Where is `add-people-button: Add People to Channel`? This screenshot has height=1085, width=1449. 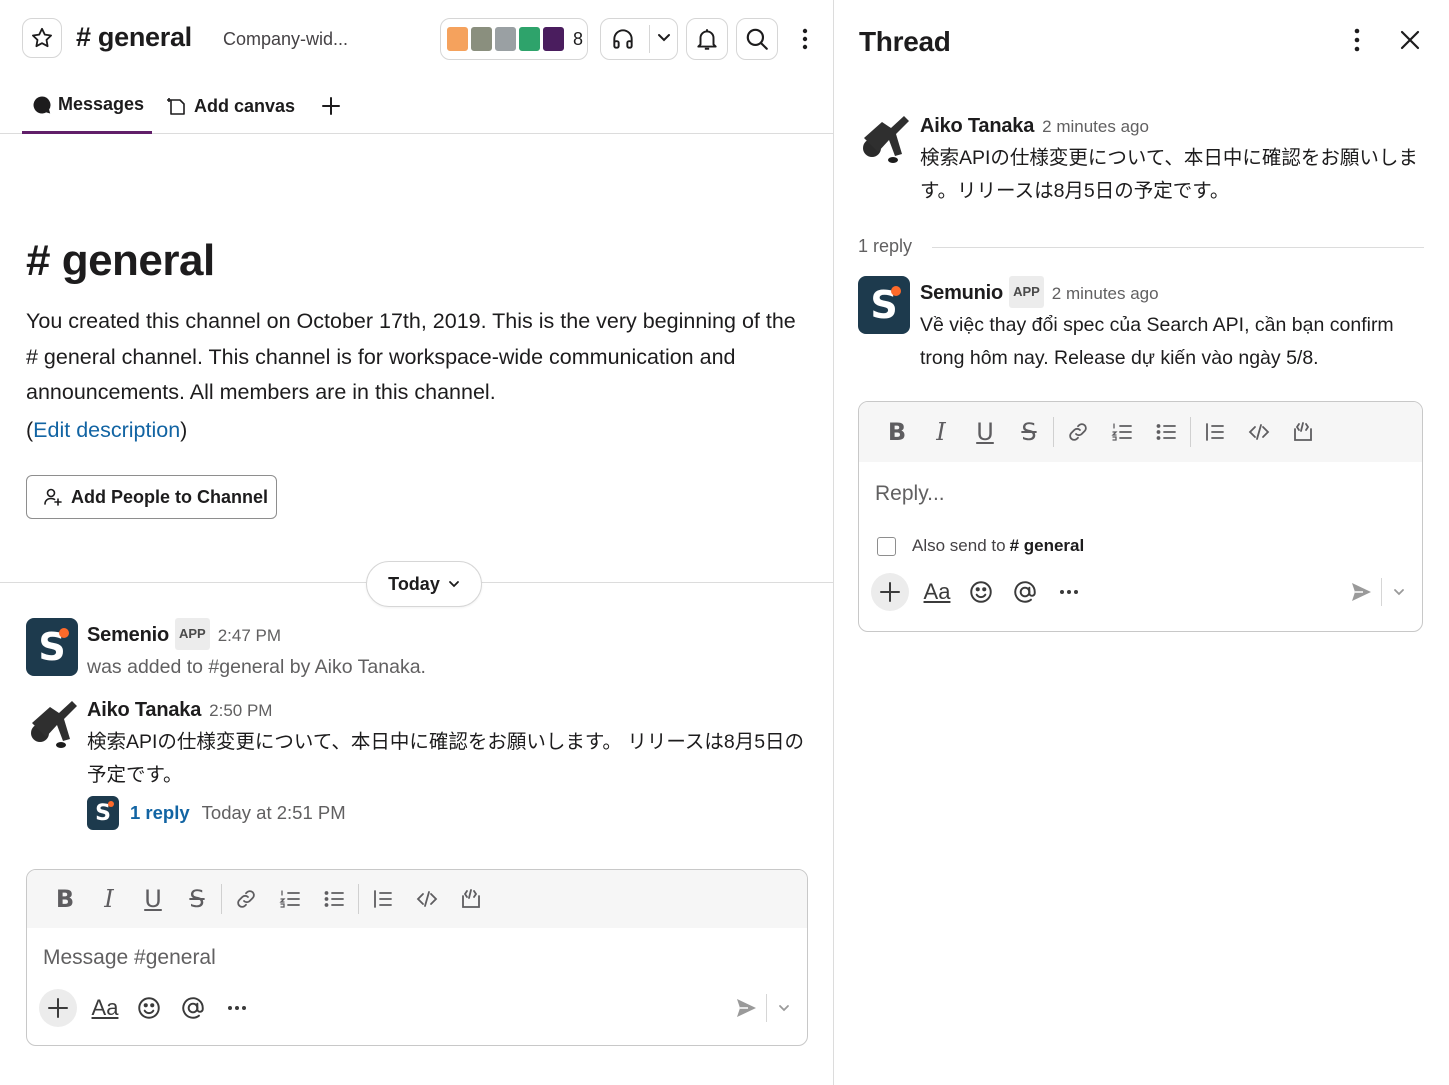 add-people-button: Add People to Channel is located at coordinates (151, 497).